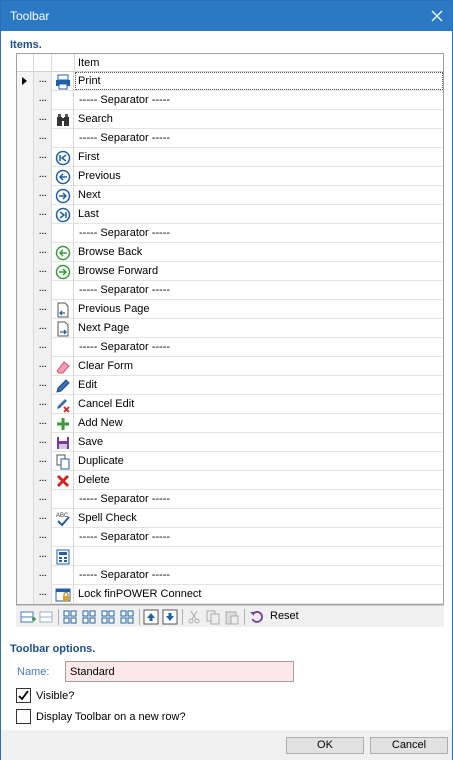  I want to click on table-row: ... Browse Back, so click(230, 252).